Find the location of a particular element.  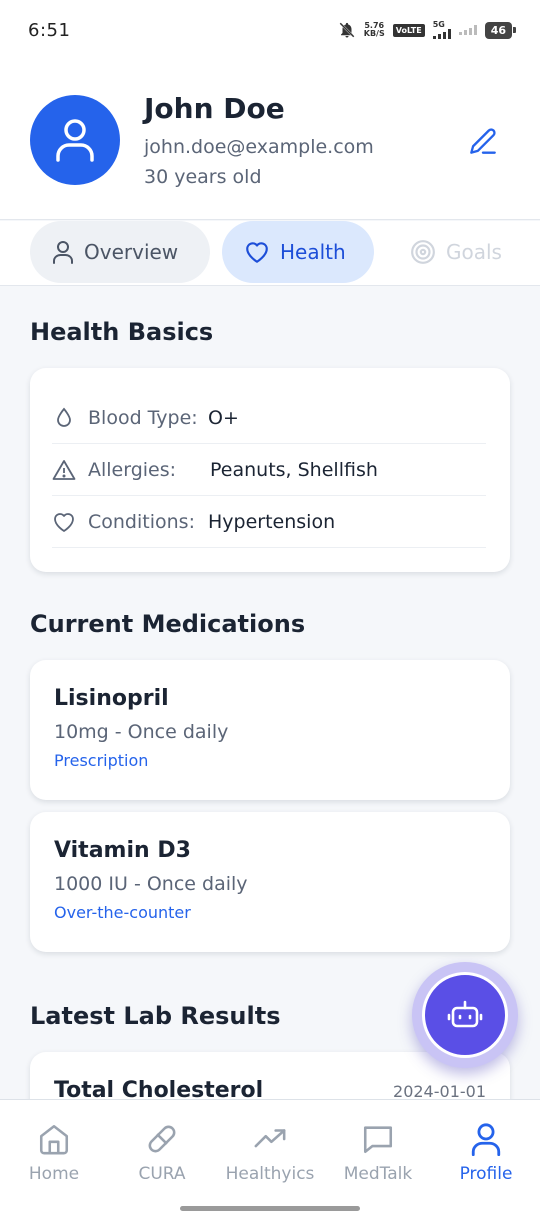

pencil-icon is located at coordinates (483, 141).